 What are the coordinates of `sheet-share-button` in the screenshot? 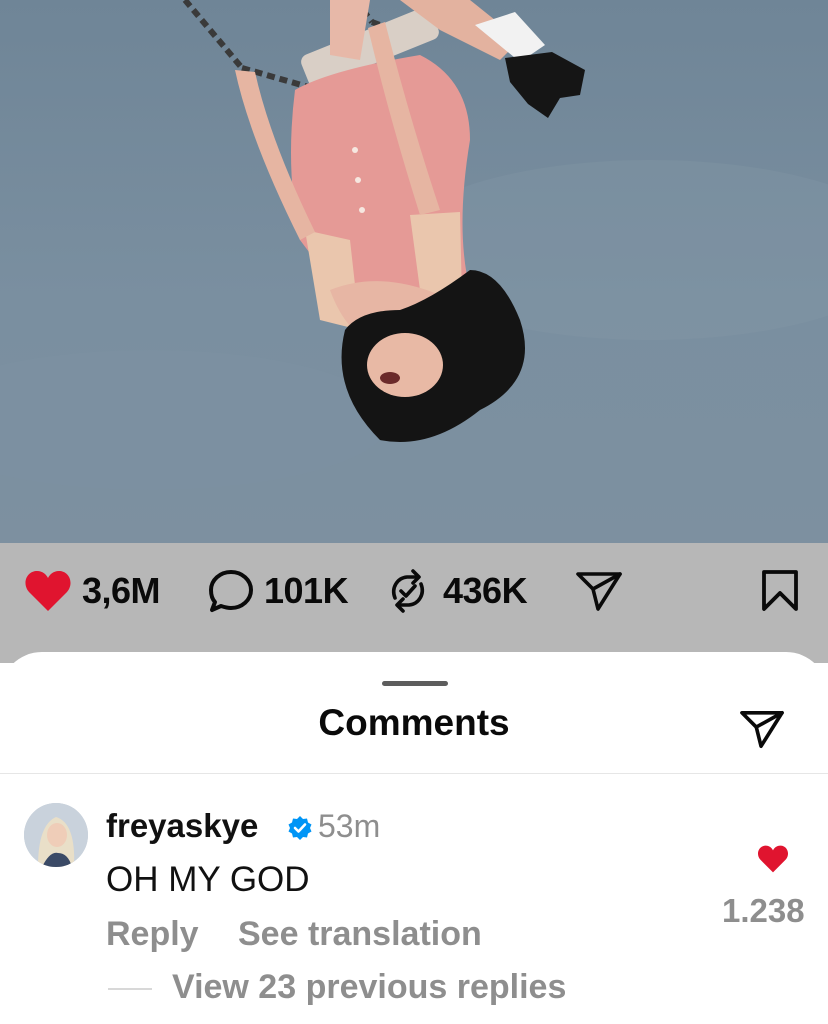 It's located at (762, 731).